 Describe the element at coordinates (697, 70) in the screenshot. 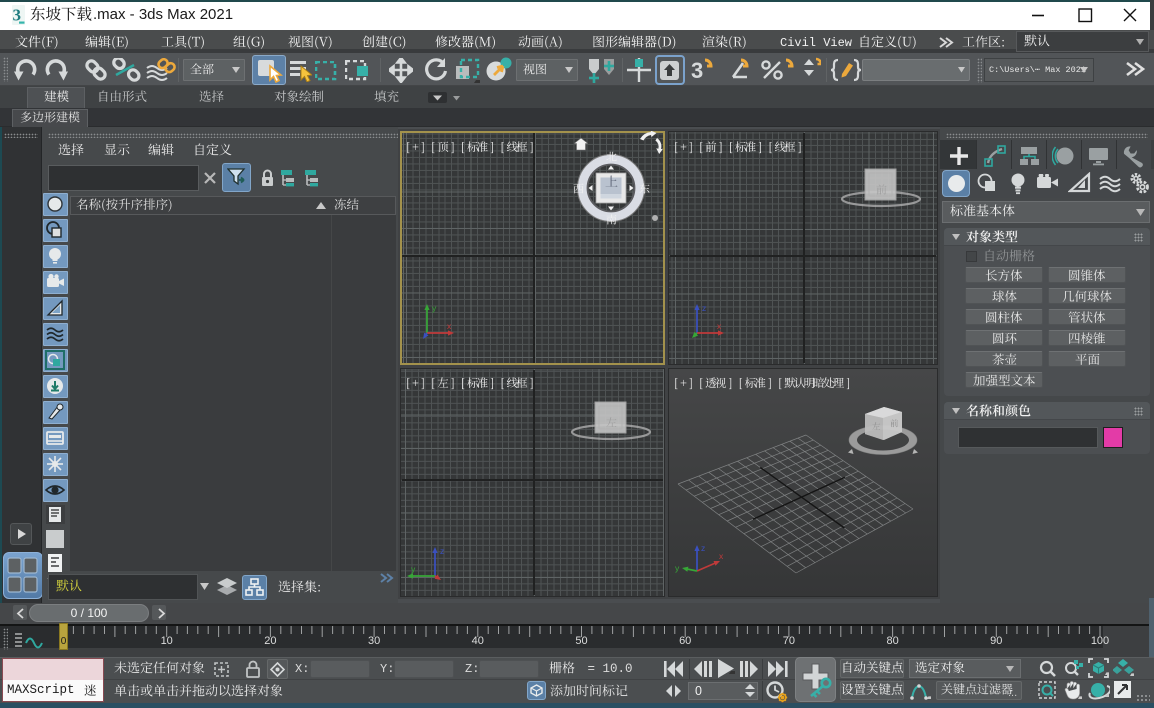

I see `svg-text: 3` at that location.